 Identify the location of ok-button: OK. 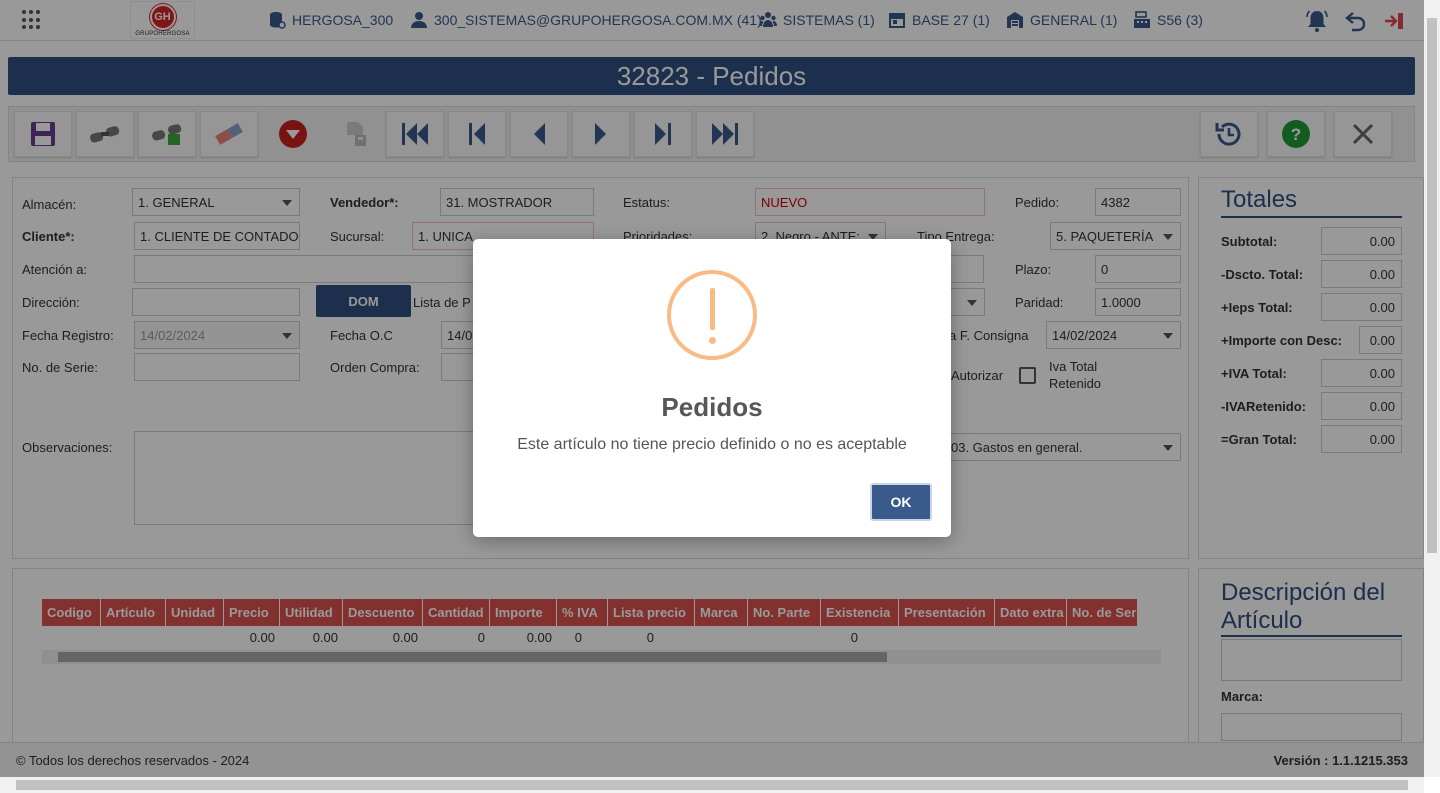
(901, 502).